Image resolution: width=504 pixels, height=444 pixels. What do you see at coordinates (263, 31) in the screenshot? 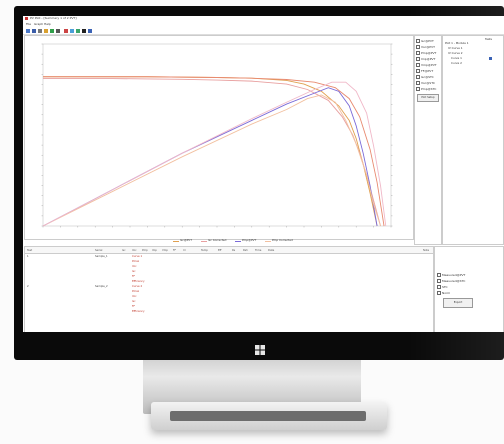
I see `toolbar` at bounding box center [263, 31].